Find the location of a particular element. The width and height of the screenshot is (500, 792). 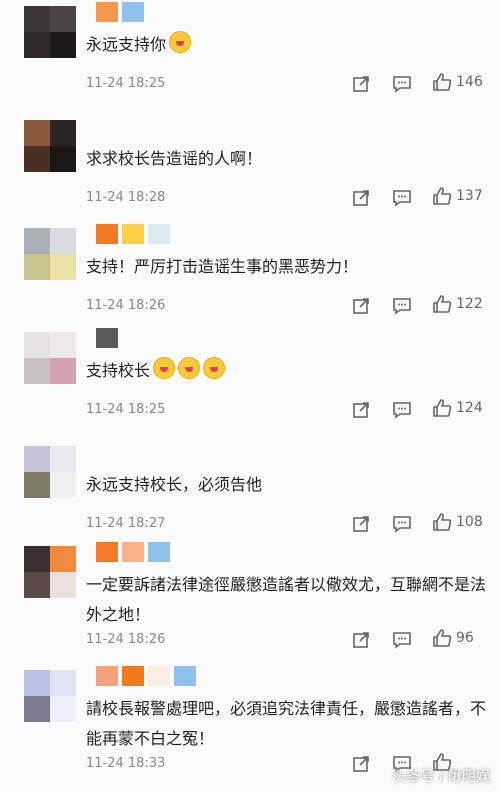

comment-text: 支持校长 is located at coordinates (287, 371).